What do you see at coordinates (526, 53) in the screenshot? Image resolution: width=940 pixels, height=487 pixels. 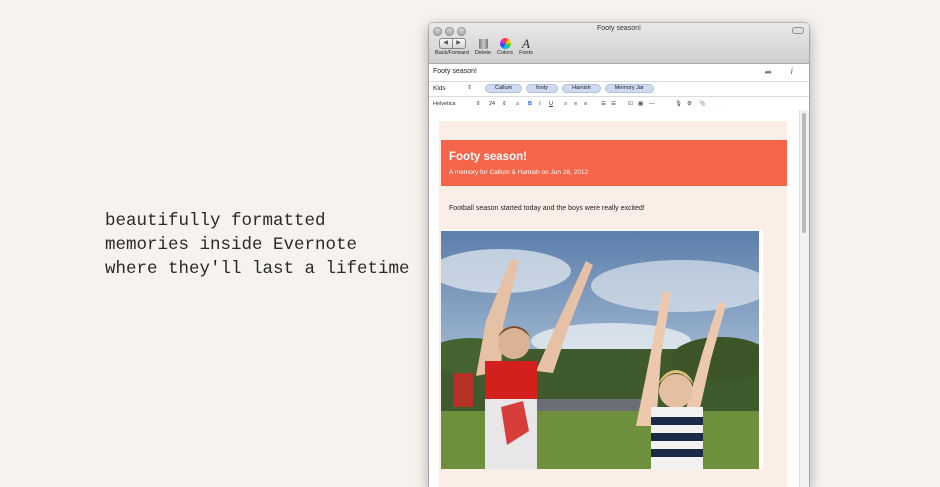 I see `fonts-label: Fonts` at bounding box center [526, 53].